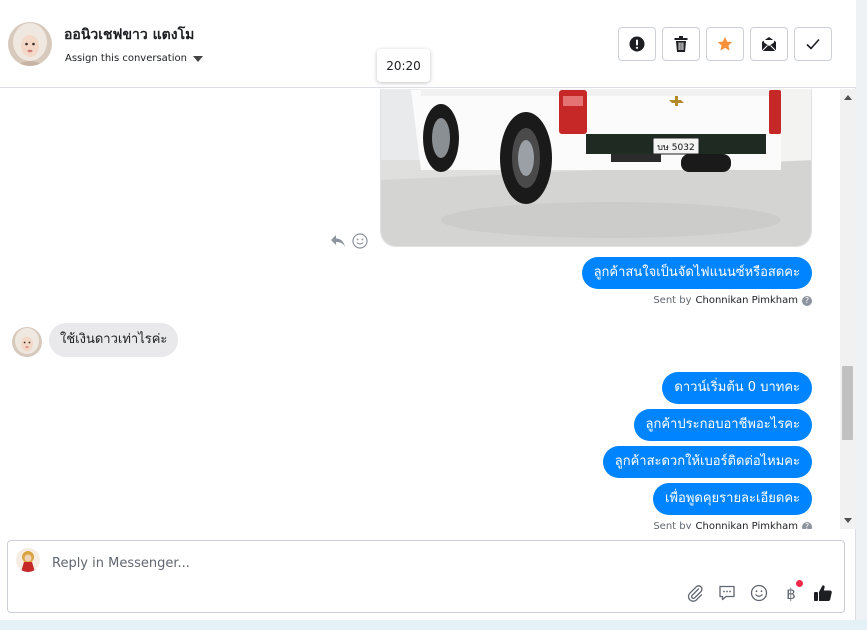 This screenshot has height=630, width=867. I want to click on contact-name: ออนิวเชฟขาว แตงโม, so click(129, 35).